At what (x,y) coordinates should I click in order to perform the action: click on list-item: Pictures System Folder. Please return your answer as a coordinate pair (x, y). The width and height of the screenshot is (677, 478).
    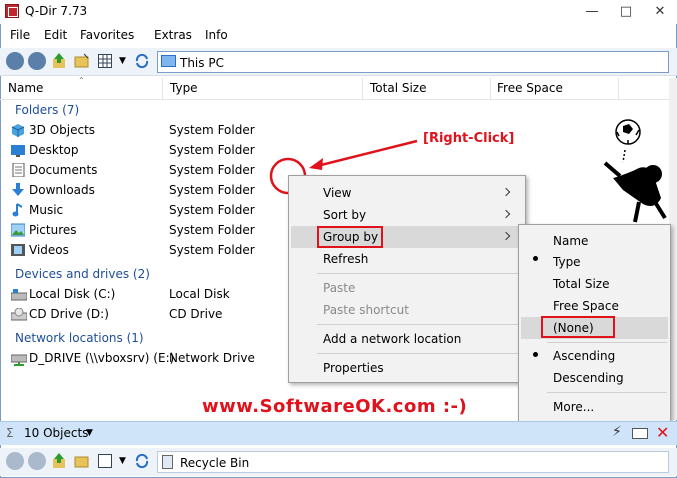
    Looking at the image, I should click on (145, 233).